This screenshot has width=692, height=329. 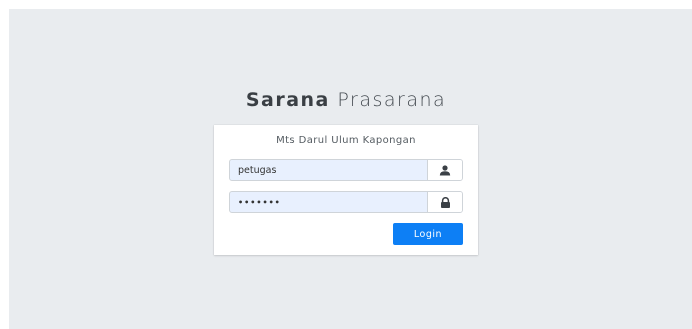 I want to click on app-title: Sarana Prasarana, so click(x=346, y=100).